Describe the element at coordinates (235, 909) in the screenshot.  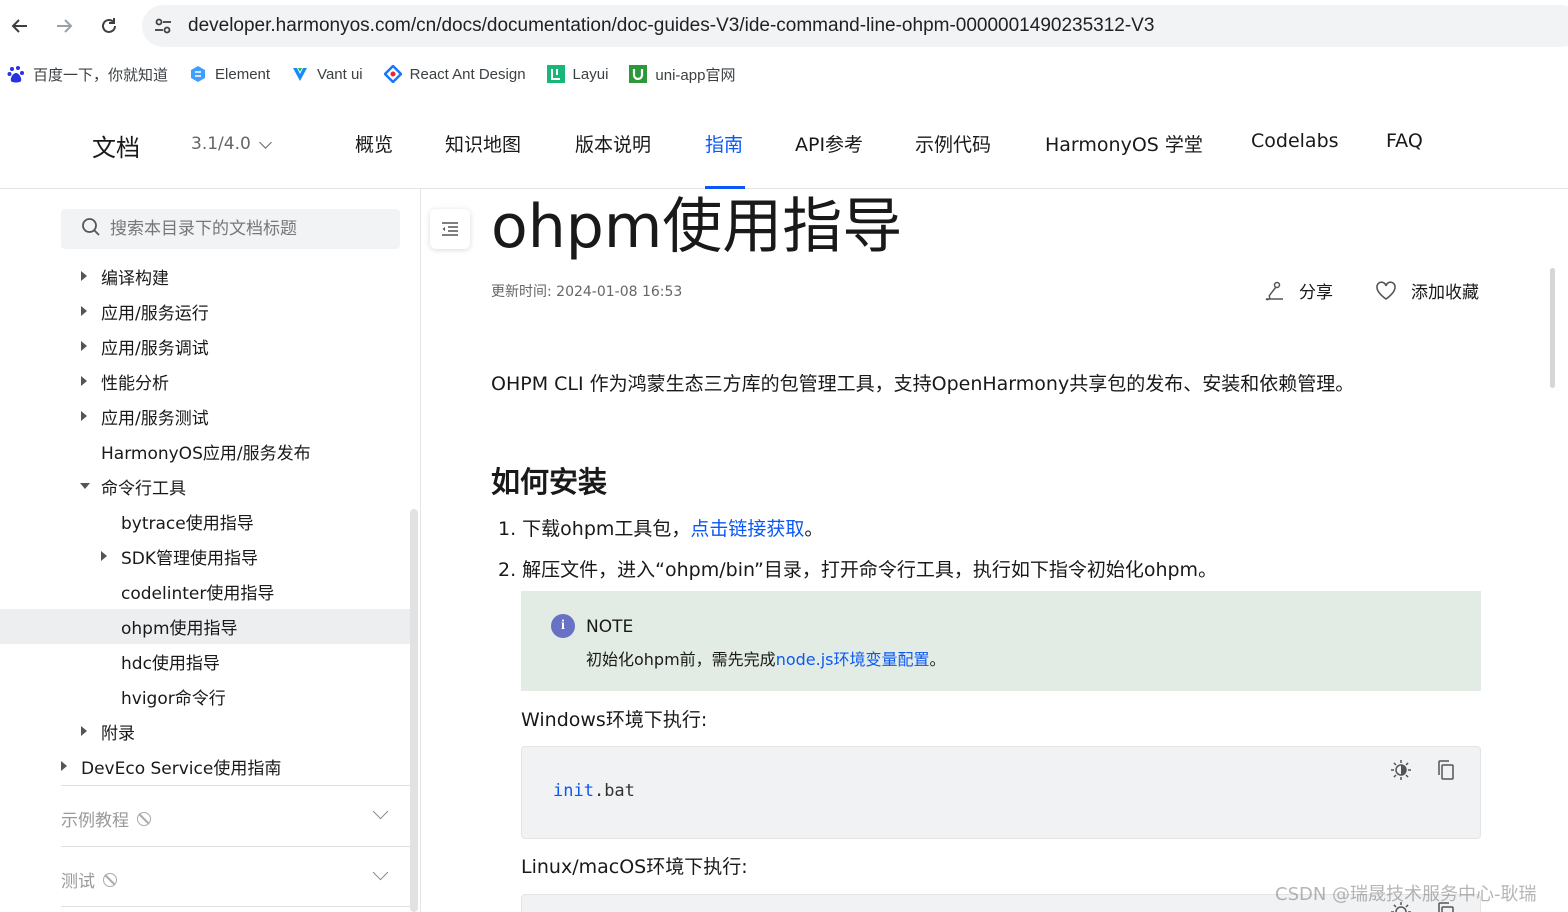
I see `sidebar-divider` at that location.